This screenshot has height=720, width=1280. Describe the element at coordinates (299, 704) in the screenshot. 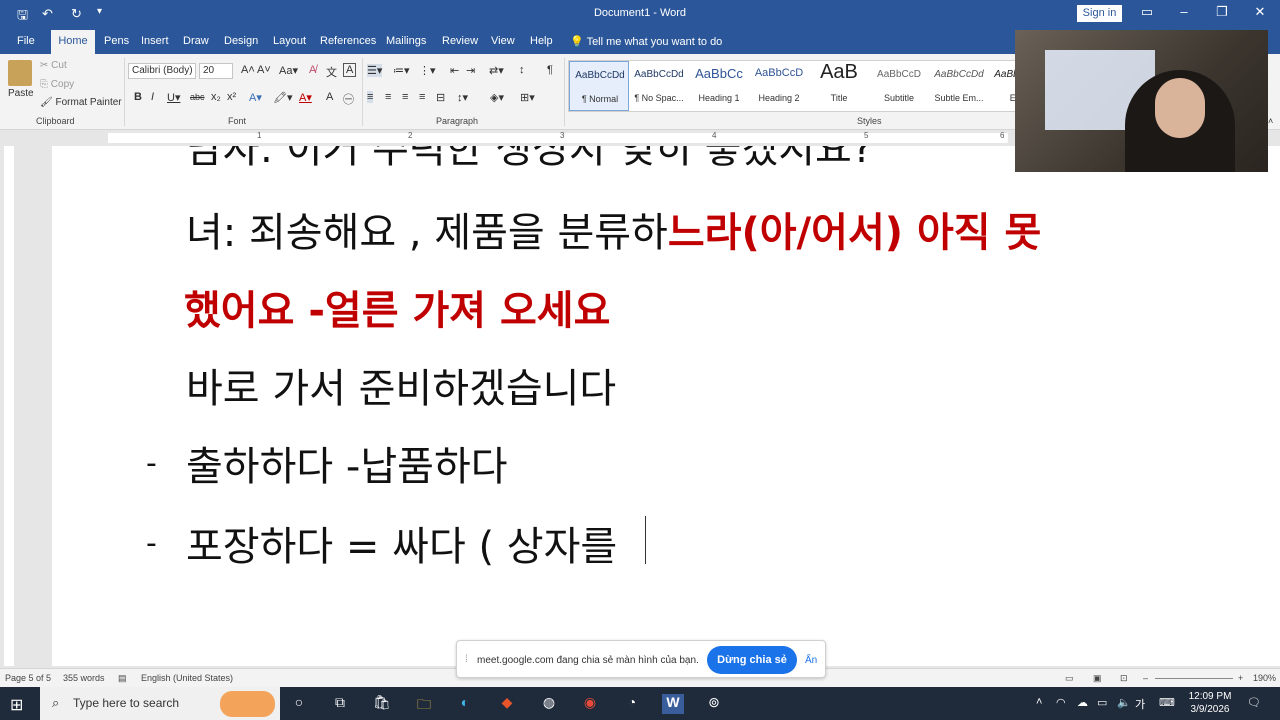

I see `cortana-icon: ○` at that location.